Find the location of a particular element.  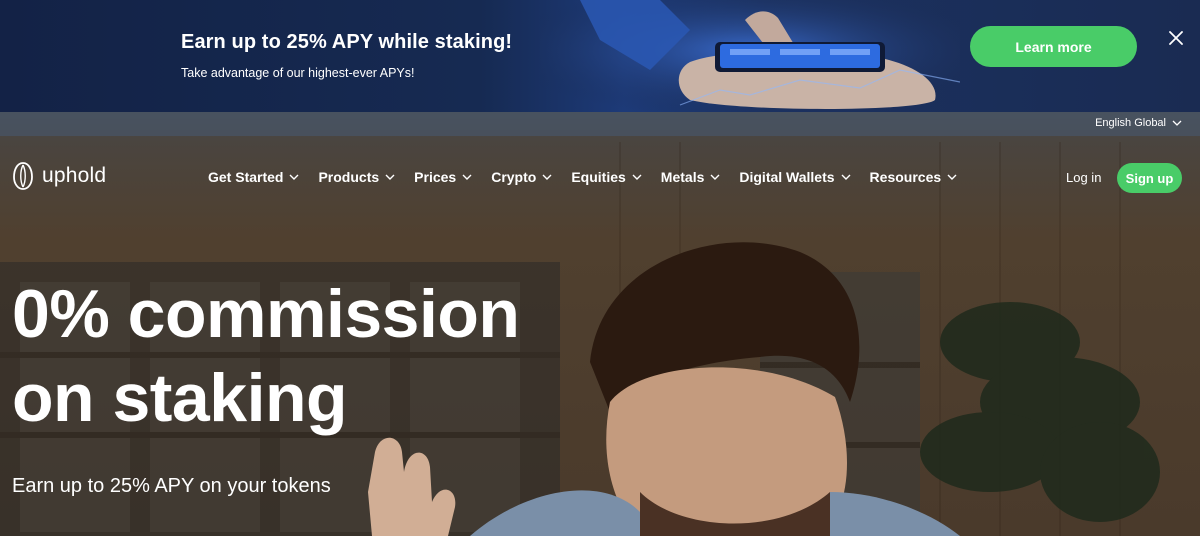

hero-subtitle: Earn up to 25% APY on your tokens is located at coordinates (171, 486).